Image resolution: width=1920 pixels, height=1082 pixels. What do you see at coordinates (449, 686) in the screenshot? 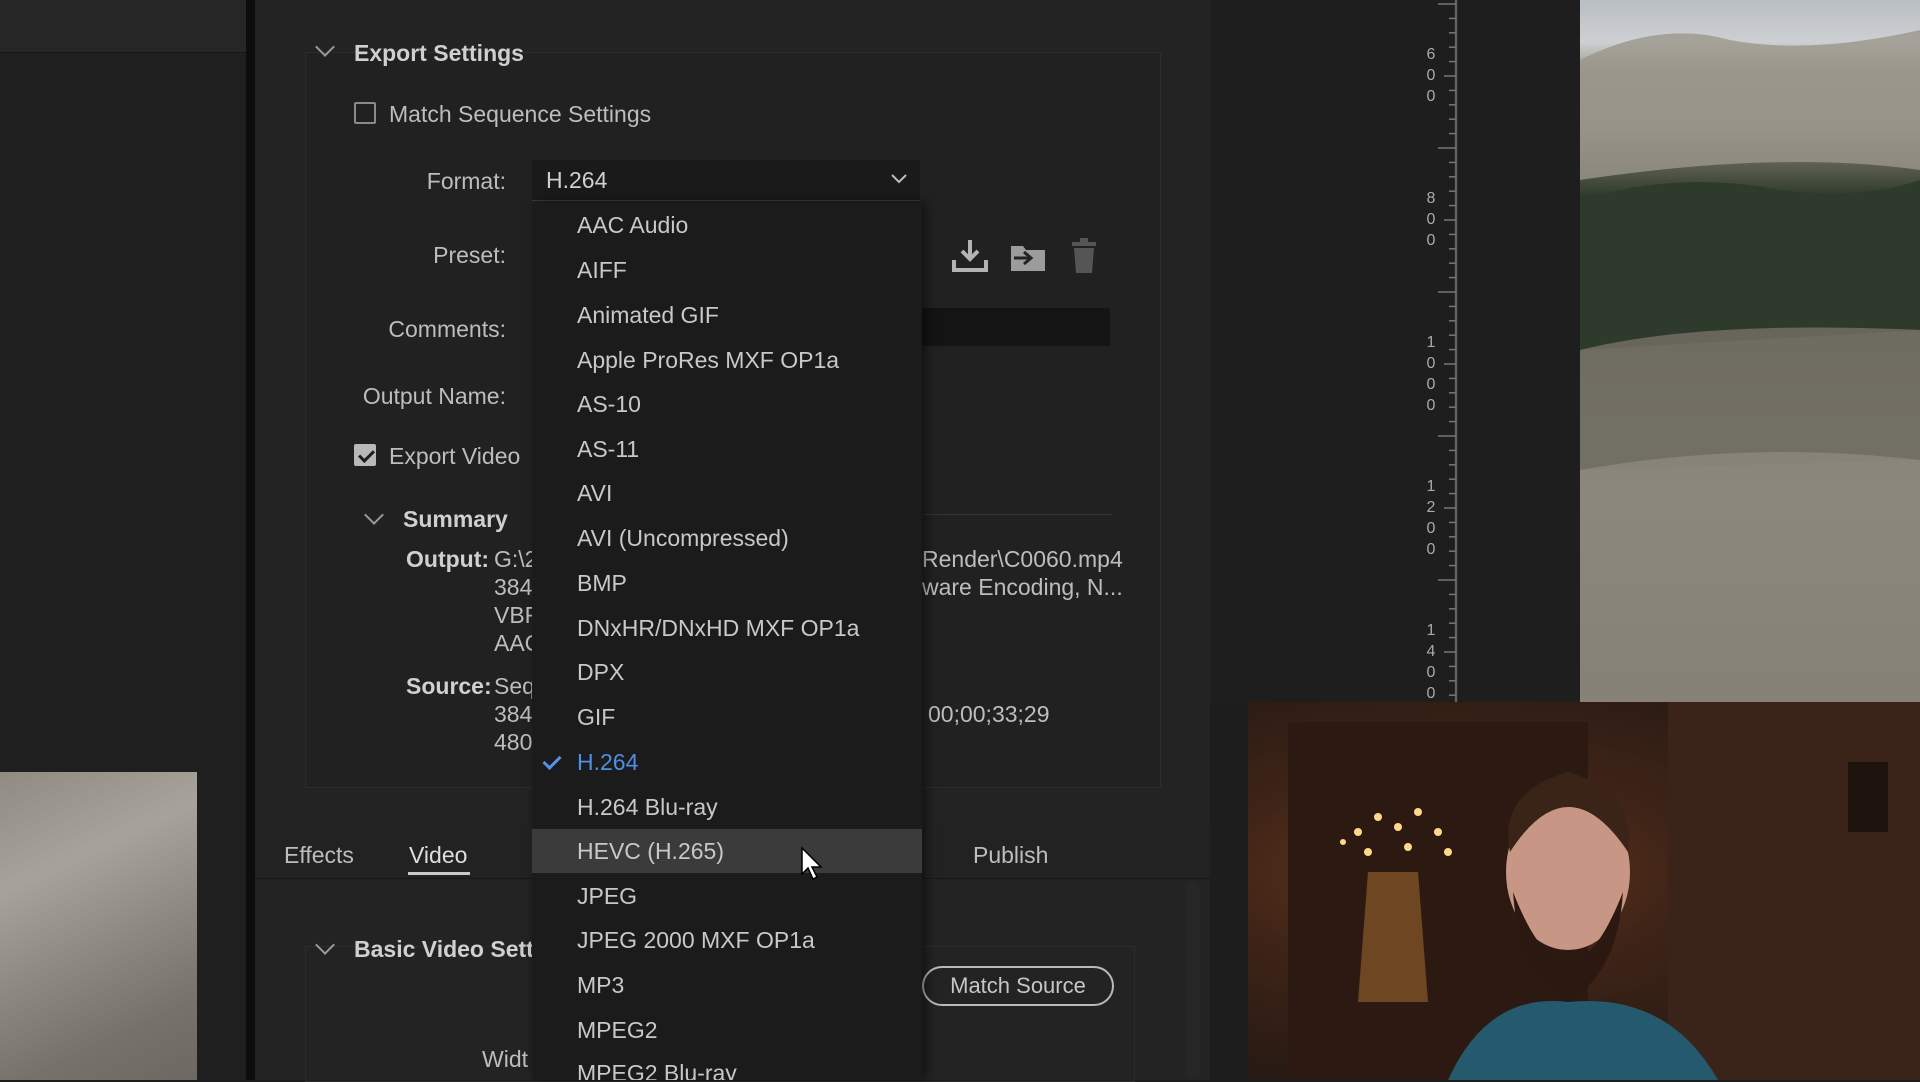
I see `summary-source-label: Source:` at bounding box center [449, 686].